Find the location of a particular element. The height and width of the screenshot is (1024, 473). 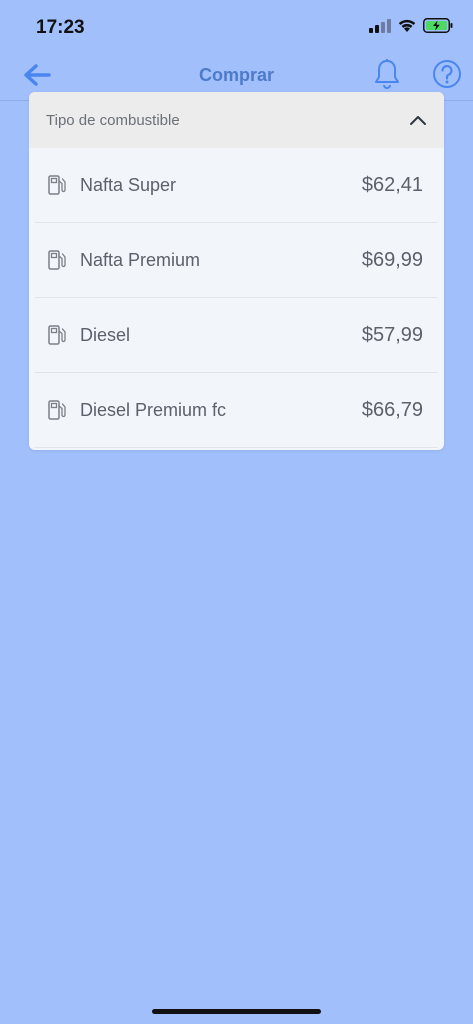

bell-icon is located at coordinates (387, 76).